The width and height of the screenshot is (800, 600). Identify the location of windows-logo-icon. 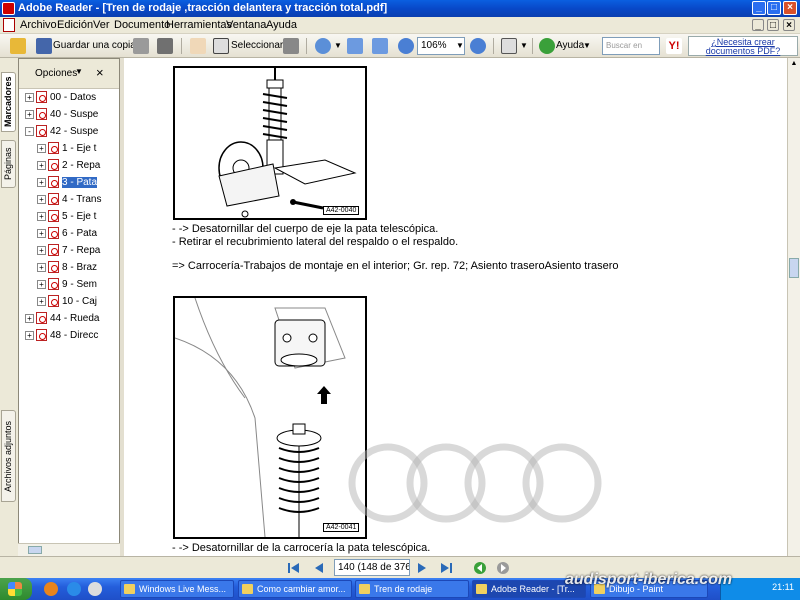
(15, 589).